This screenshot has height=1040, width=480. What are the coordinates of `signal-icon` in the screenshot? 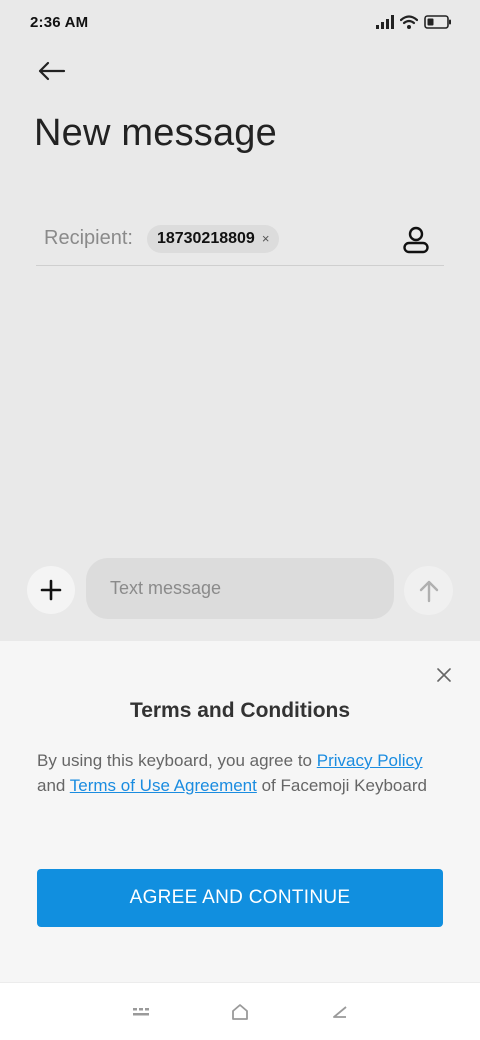 It's located at (385, 22).